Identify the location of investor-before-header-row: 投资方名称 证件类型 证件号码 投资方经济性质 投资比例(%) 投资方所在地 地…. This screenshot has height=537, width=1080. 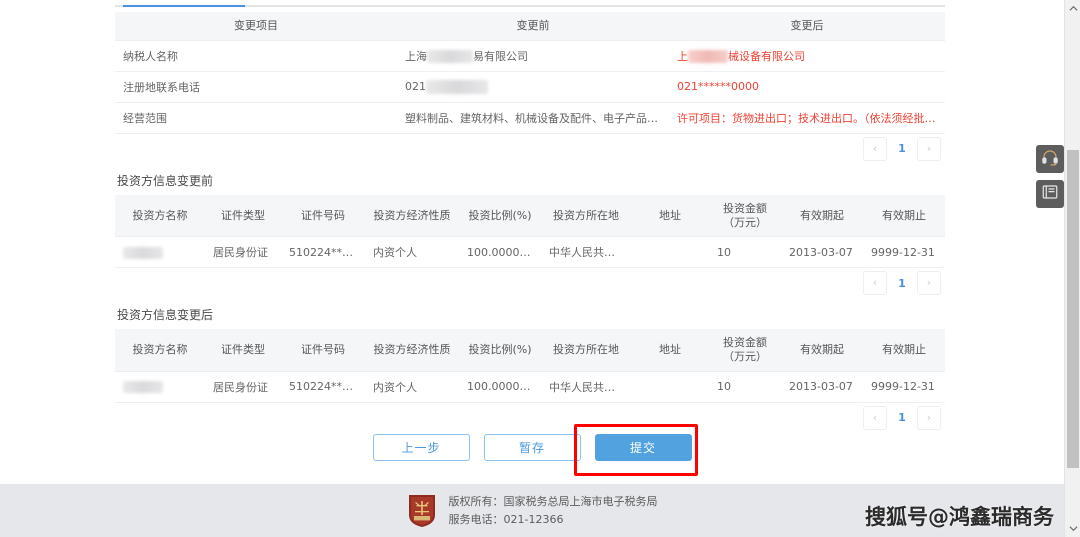
(530, 216).